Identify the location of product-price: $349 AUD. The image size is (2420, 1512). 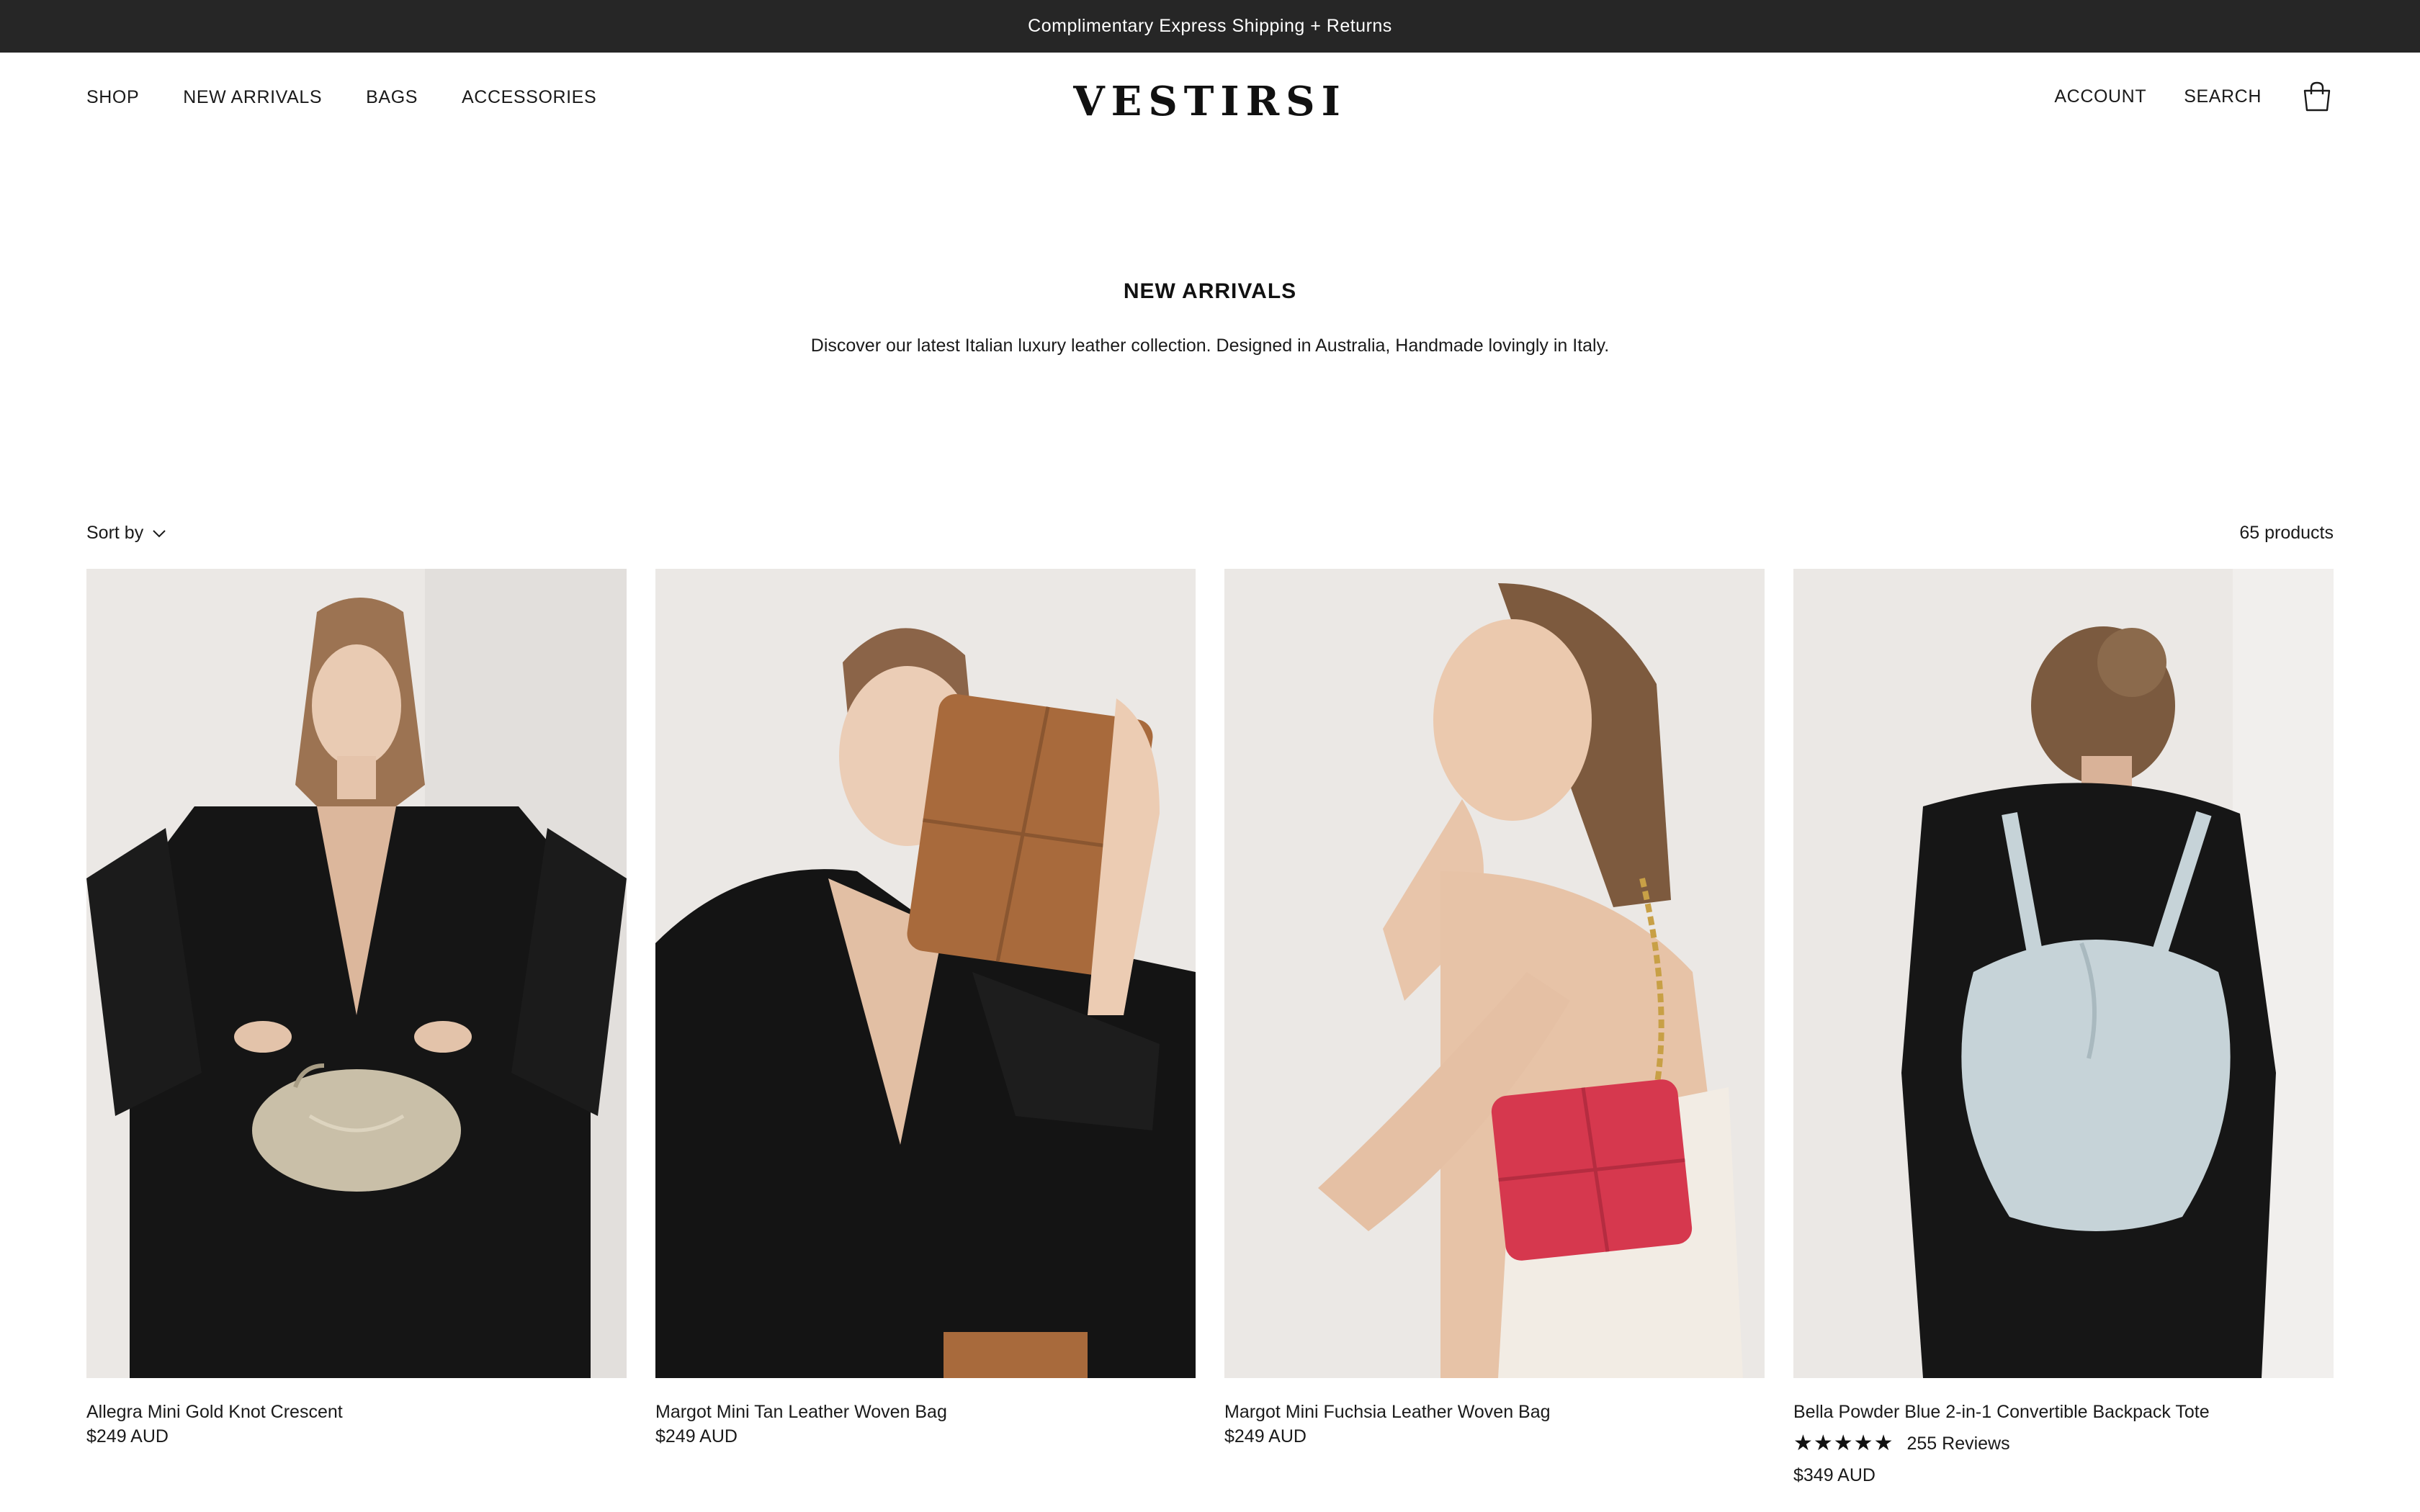
(1834, 1475).